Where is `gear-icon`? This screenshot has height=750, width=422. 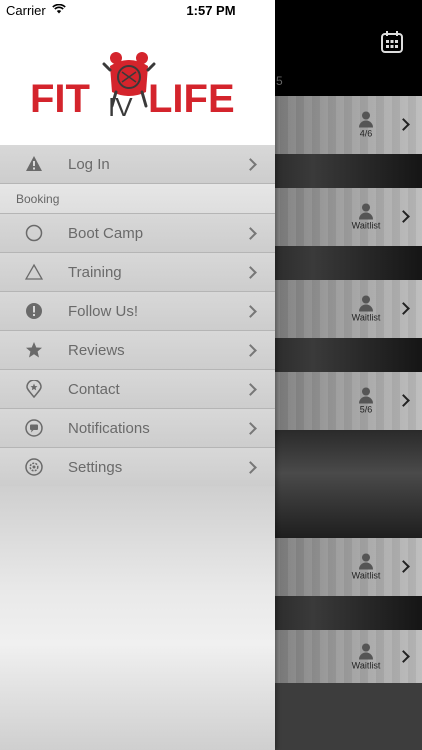 gear-icon is located at coordinates (34, 467).